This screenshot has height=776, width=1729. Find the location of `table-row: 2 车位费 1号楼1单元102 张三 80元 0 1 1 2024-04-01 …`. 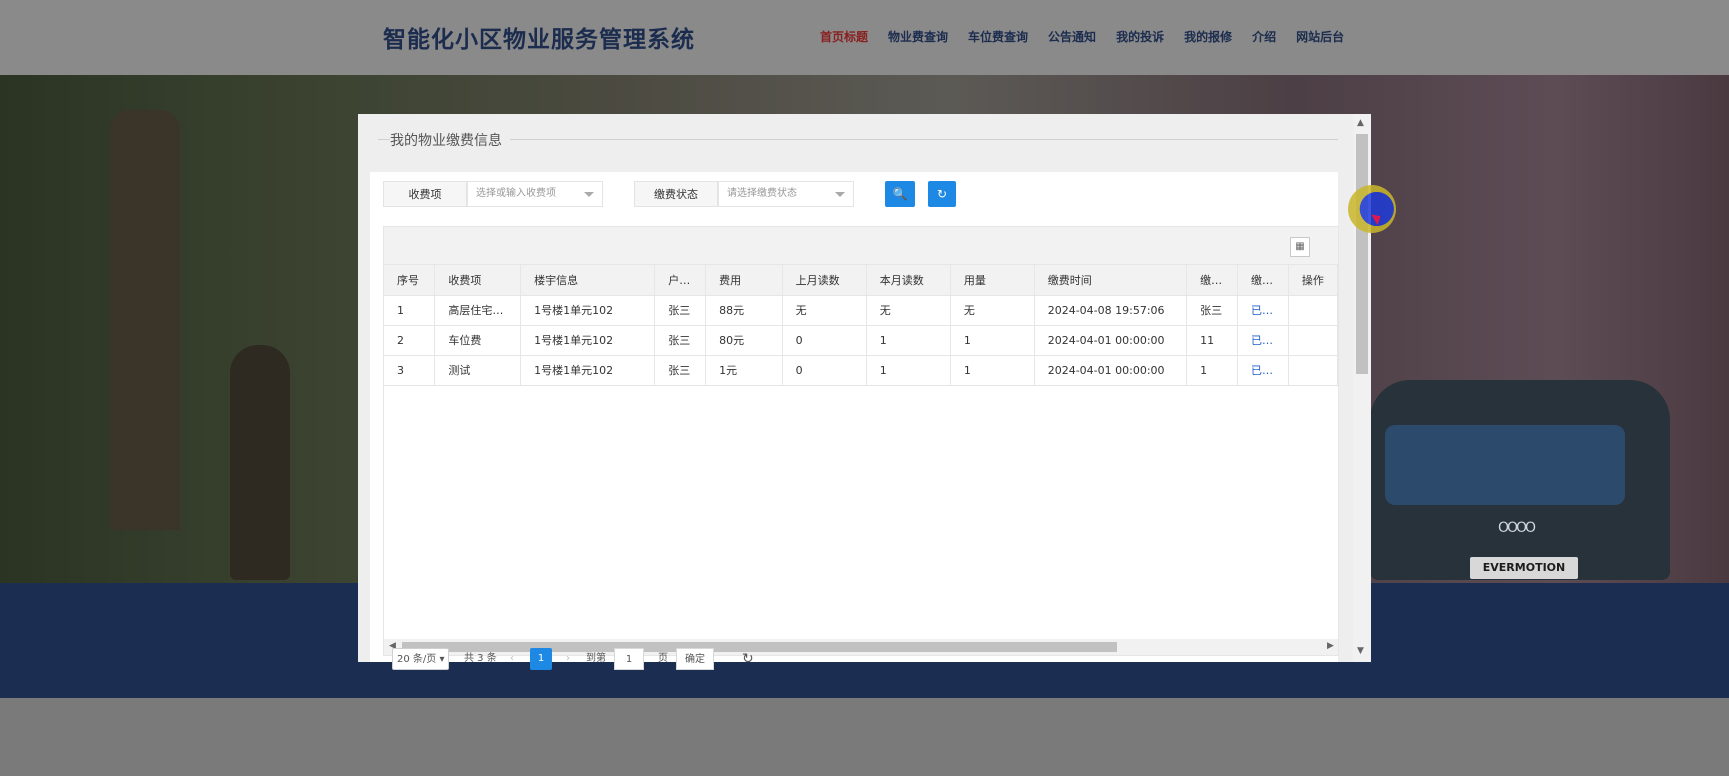

table-row: 2 车位费 1号楼1单元102 张三 80元 0 1 1 2024-04-01 … is located at coordinates (861, 340).